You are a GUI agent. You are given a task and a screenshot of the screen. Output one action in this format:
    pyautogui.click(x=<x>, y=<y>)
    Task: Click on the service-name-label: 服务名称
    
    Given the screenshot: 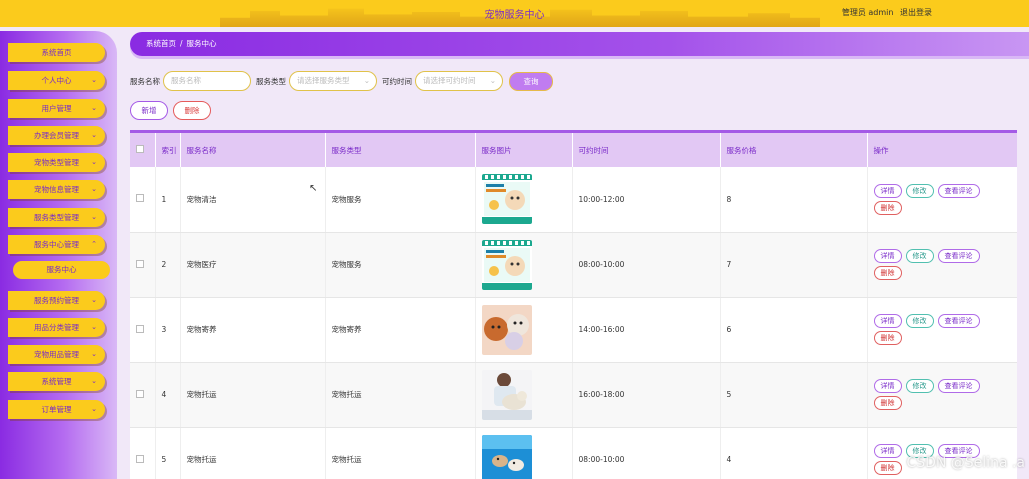 What is the action you would take?
    pyautogui.click(x=145, y=81)
    